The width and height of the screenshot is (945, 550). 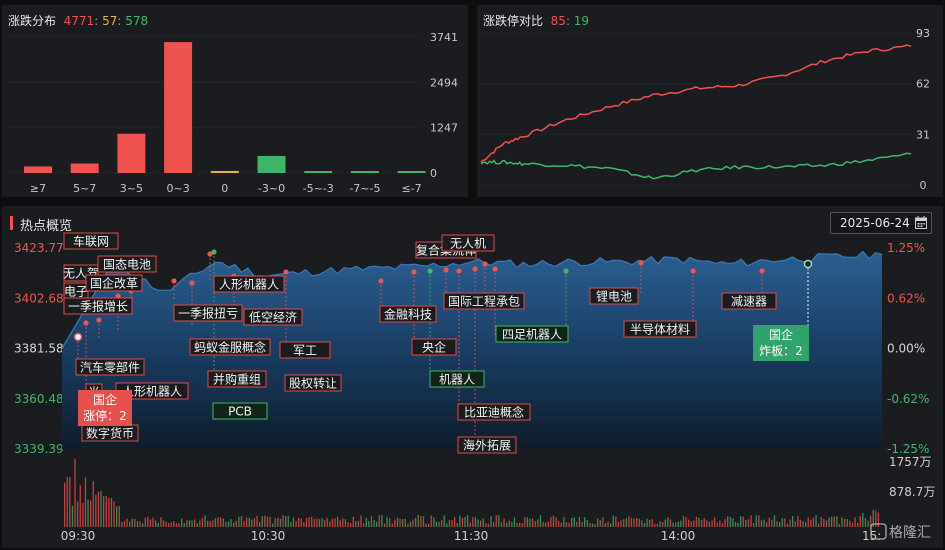 I want to click on y-tick-label: 62, so click(x=923, y=84).